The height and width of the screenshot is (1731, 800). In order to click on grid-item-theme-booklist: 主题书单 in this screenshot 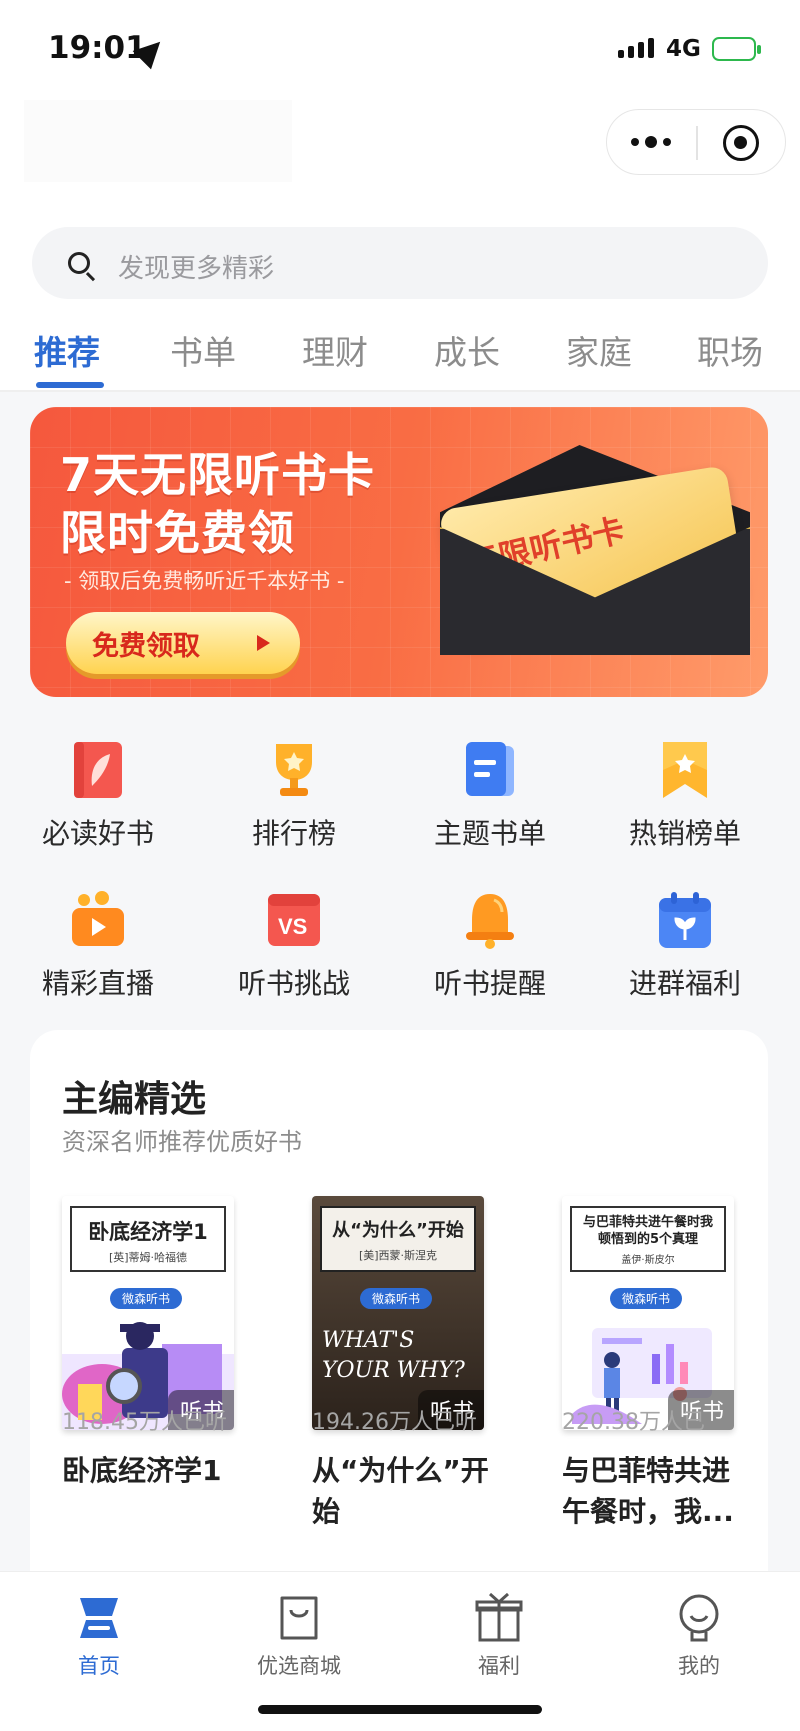, I will do `click(490, 796)`.